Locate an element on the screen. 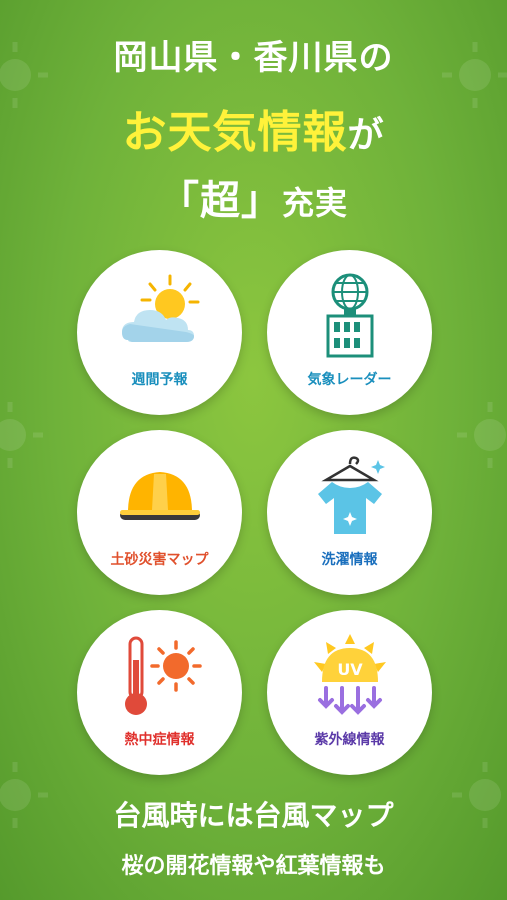 The width and height of the screenshot is (507, 900). feature-label: 洗濯情報 is located at coordinates (349, 560).